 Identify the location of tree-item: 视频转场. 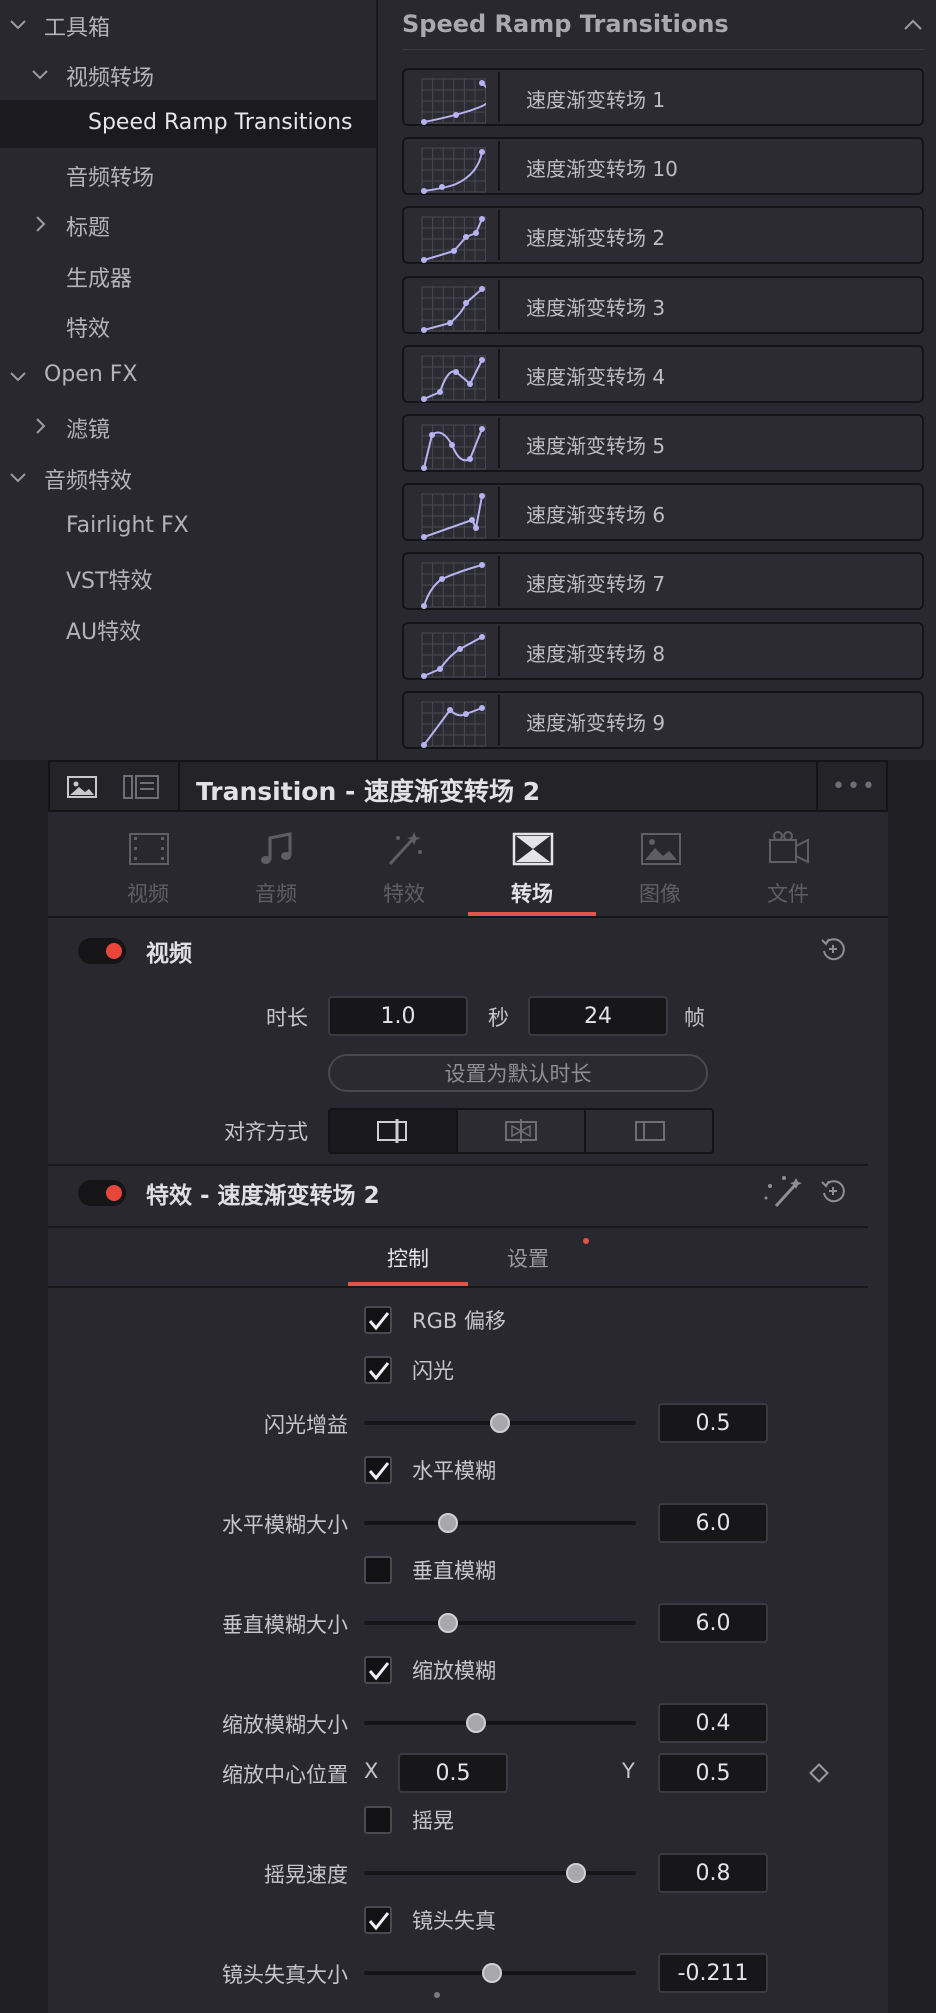
(188, 74).